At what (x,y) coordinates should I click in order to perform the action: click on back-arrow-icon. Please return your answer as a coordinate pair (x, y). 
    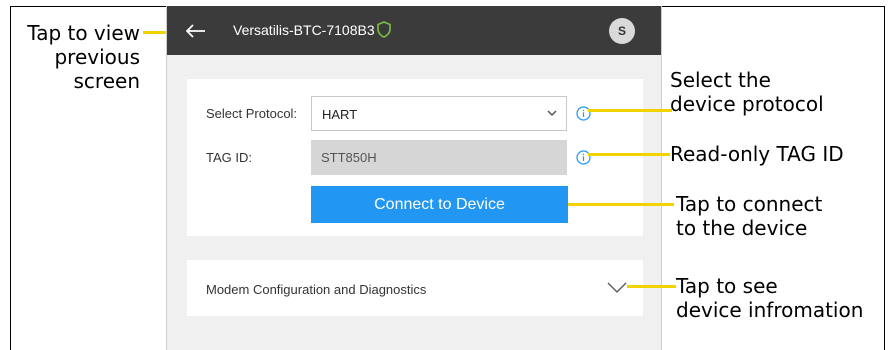
    Looking at the image, I should click on (195, 31).